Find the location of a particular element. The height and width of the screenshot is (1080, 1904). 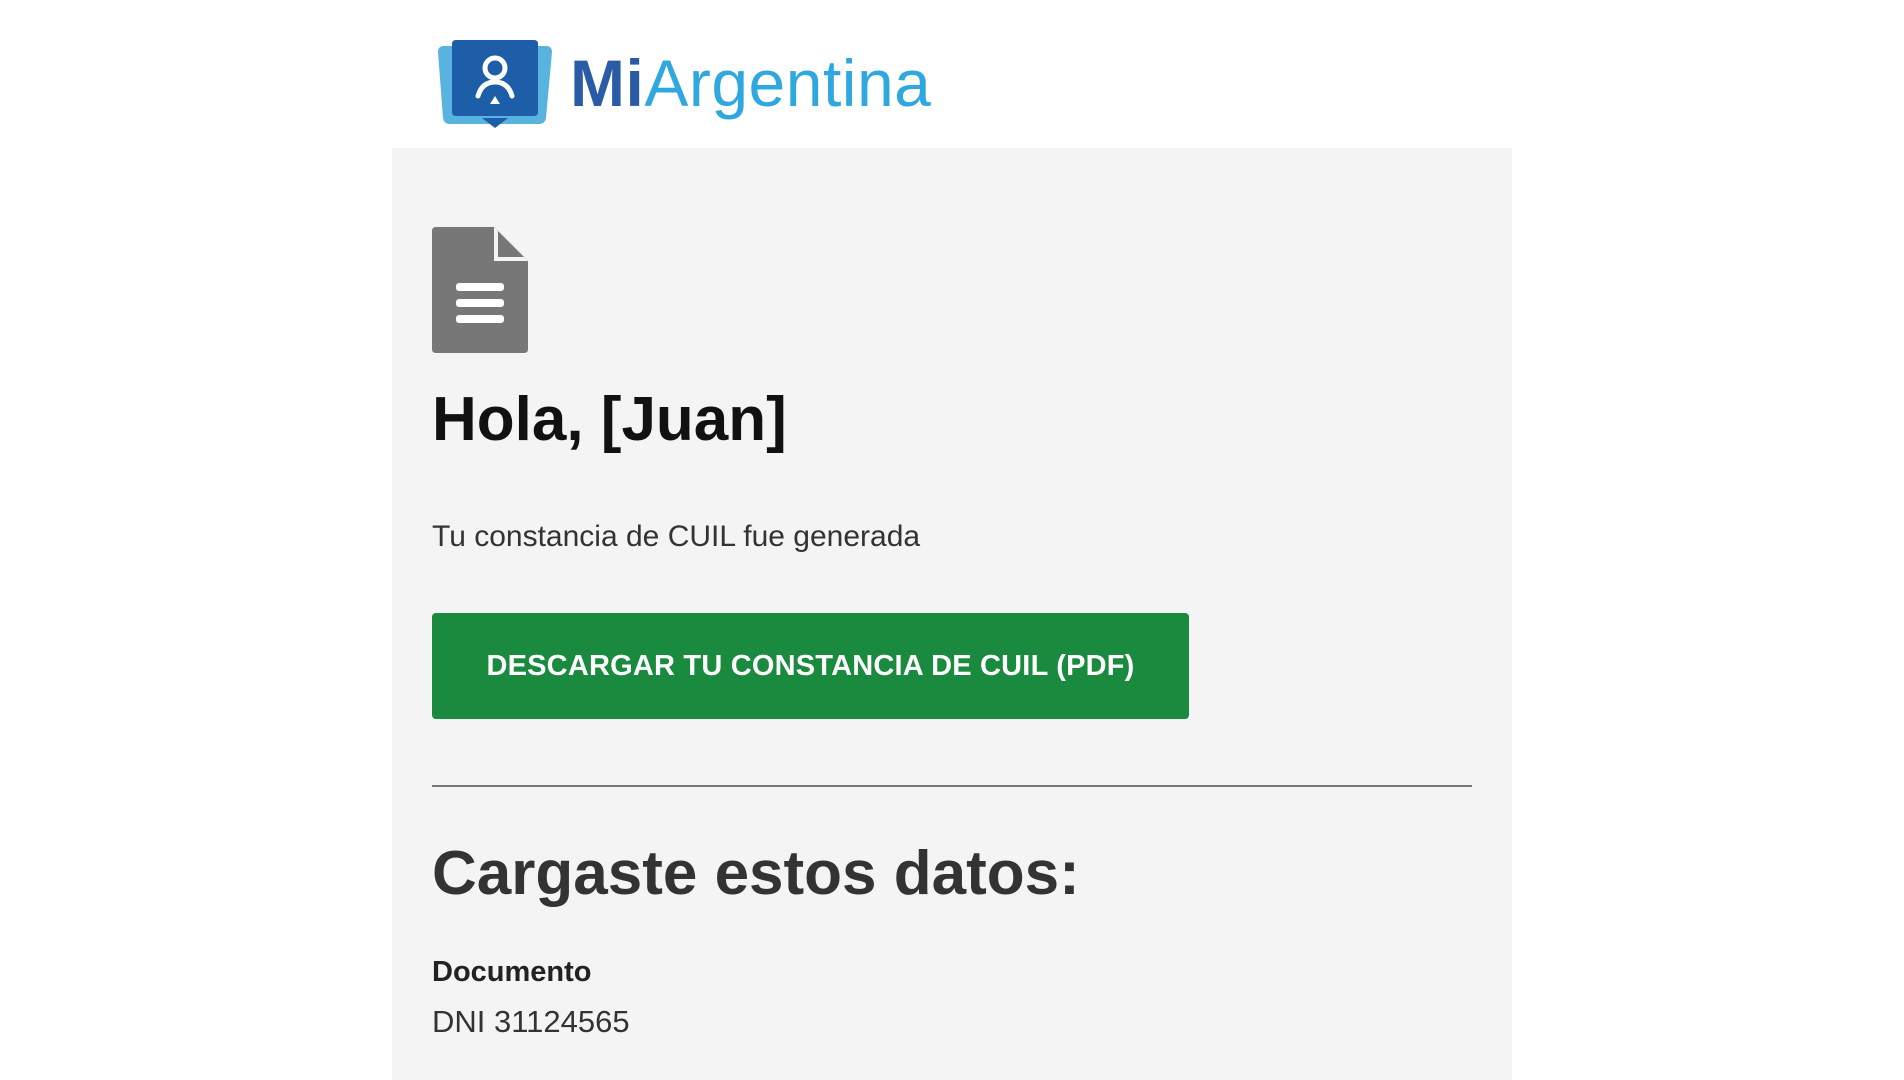

divider is located at coordinates (952, 786).